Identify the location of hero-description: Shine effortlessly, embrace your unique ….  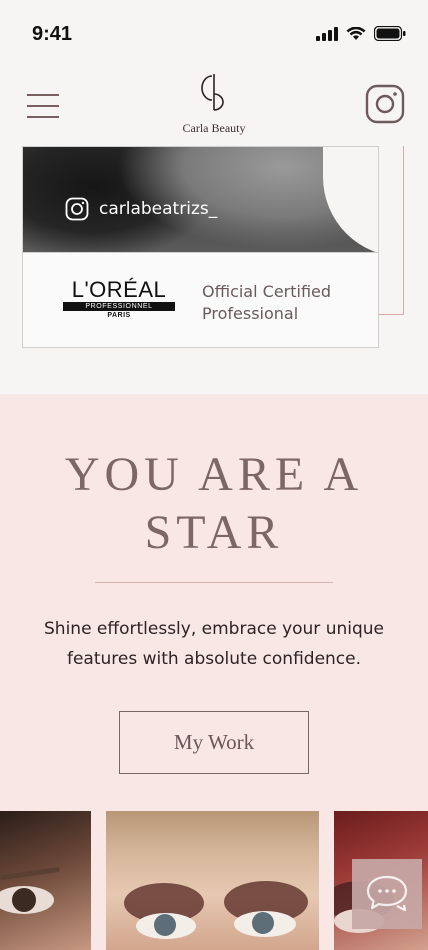
(214, 644).